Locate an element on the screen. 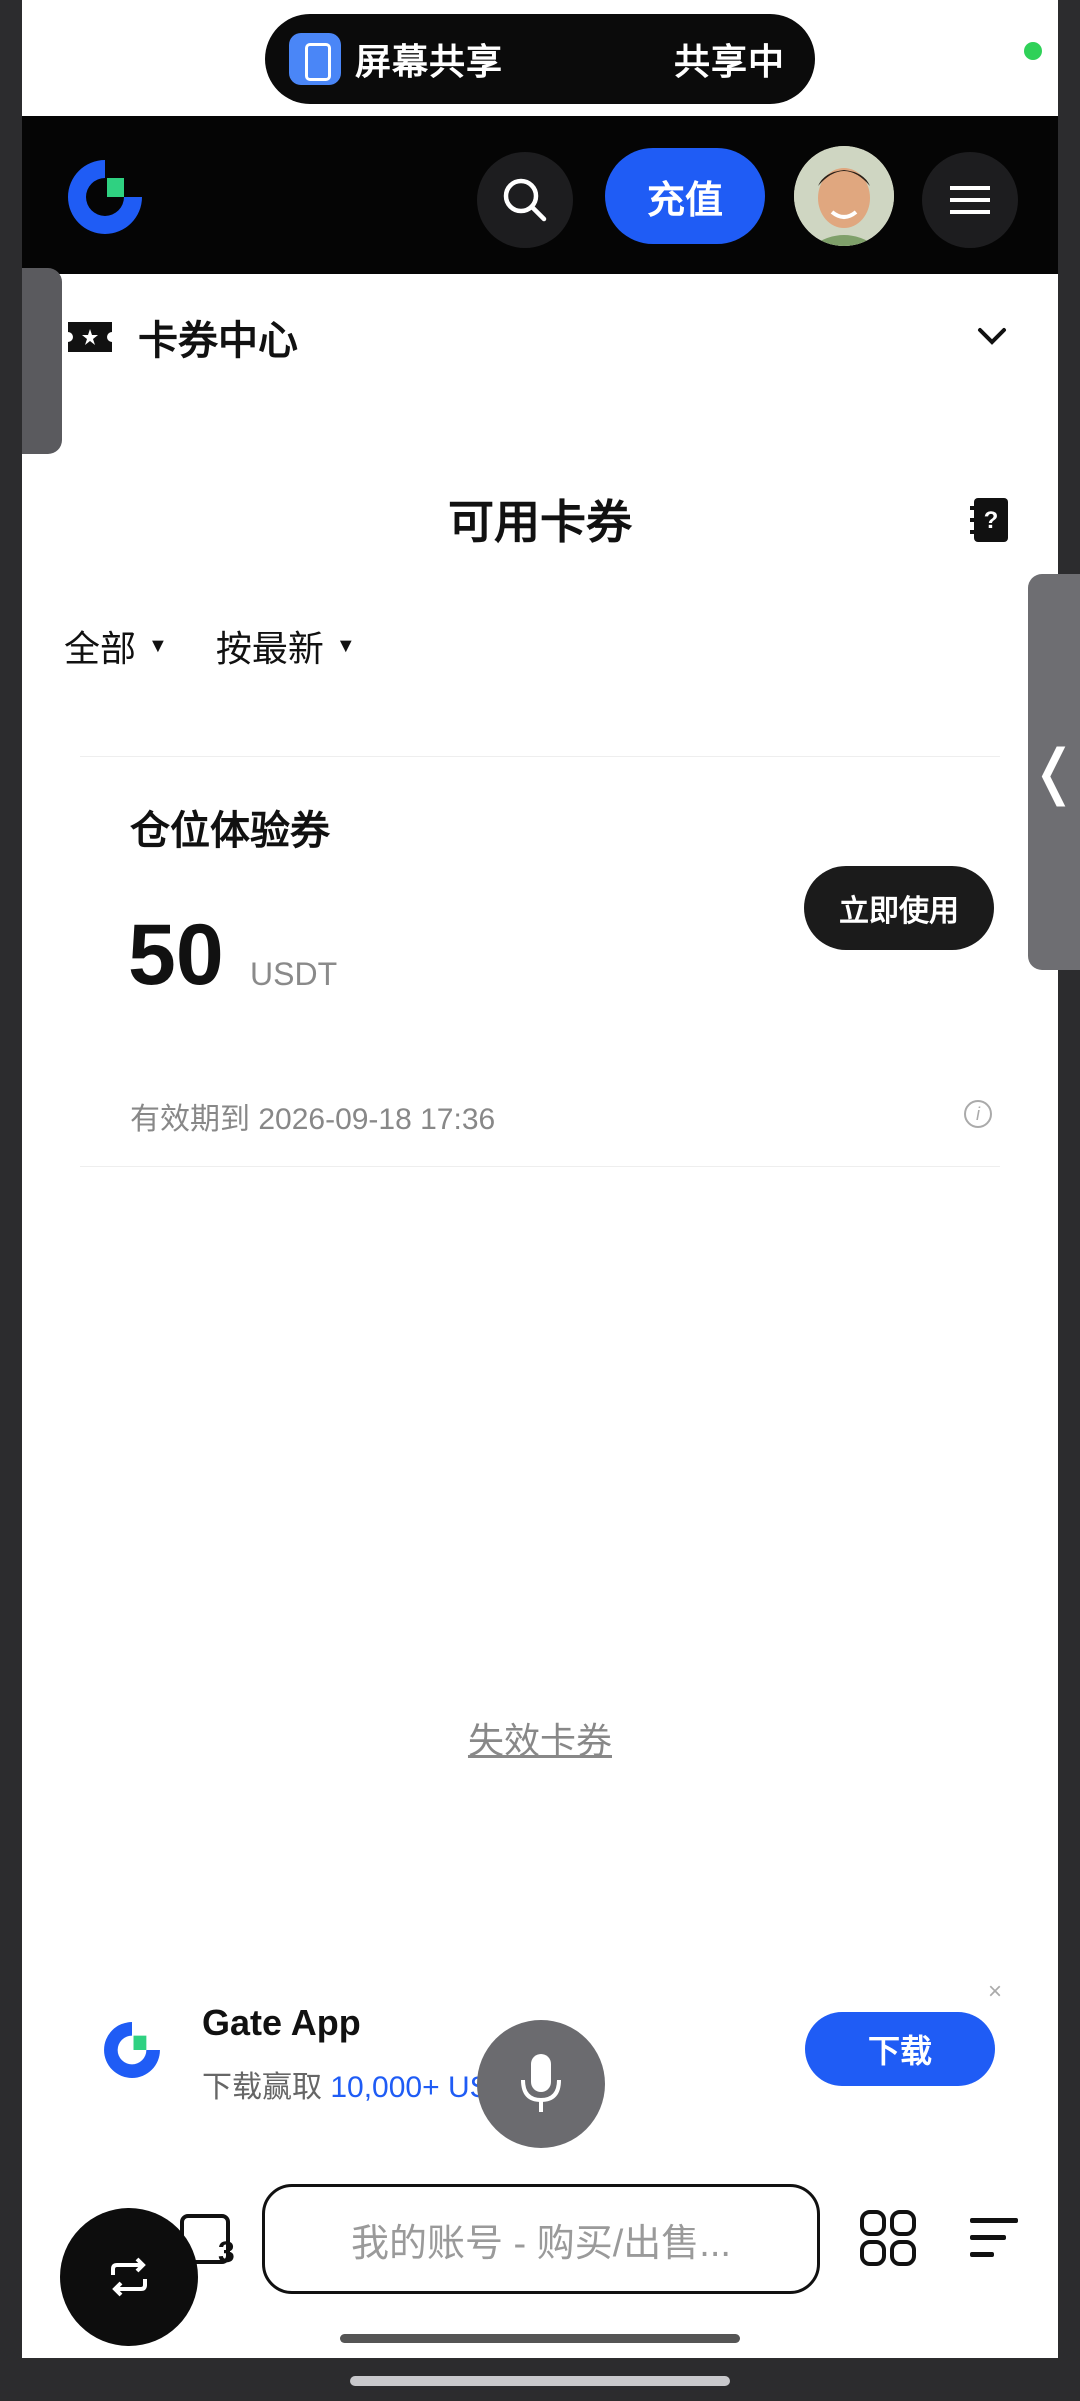 This screenshot has width=1080, height=2401. sort-lines-icon is located at coordinates (994, 2237).